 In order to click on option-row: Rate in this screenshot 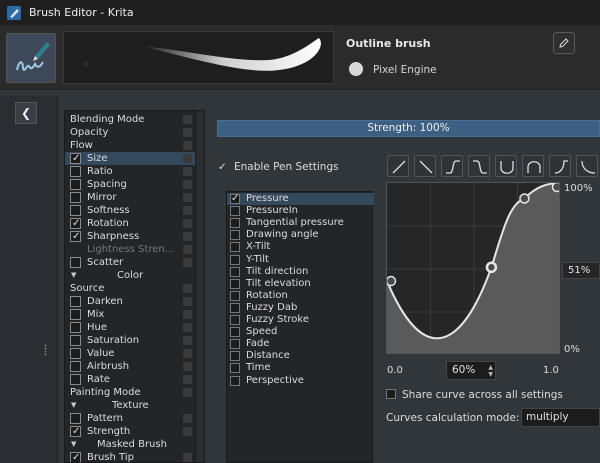, I will do `click(134, 379)`.